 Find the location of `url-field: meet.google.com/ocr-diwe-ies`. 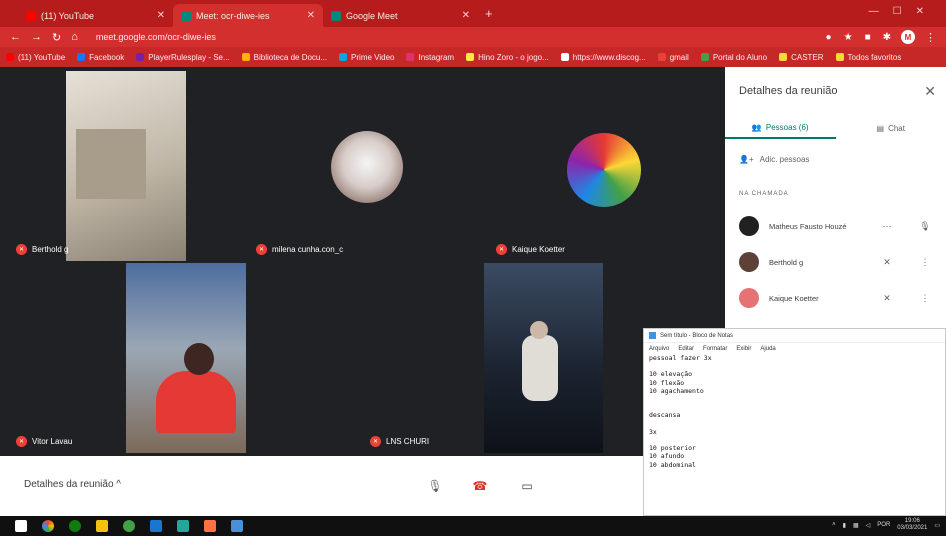

url-field: meet.google.com/ocr-diwe-ies is located at coordinates (456, 37).